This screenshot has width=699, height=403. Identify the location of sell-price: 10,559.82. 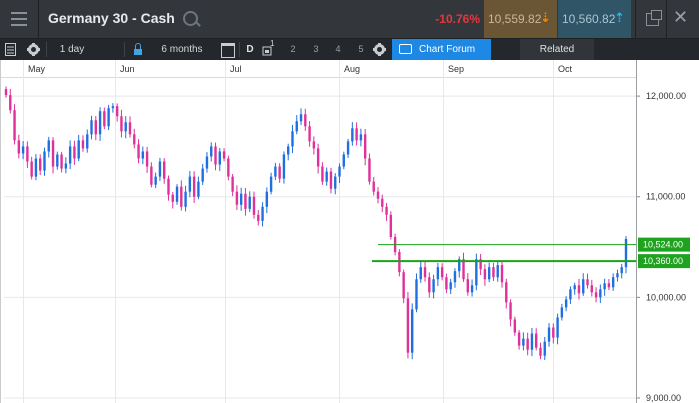
(515, 19).